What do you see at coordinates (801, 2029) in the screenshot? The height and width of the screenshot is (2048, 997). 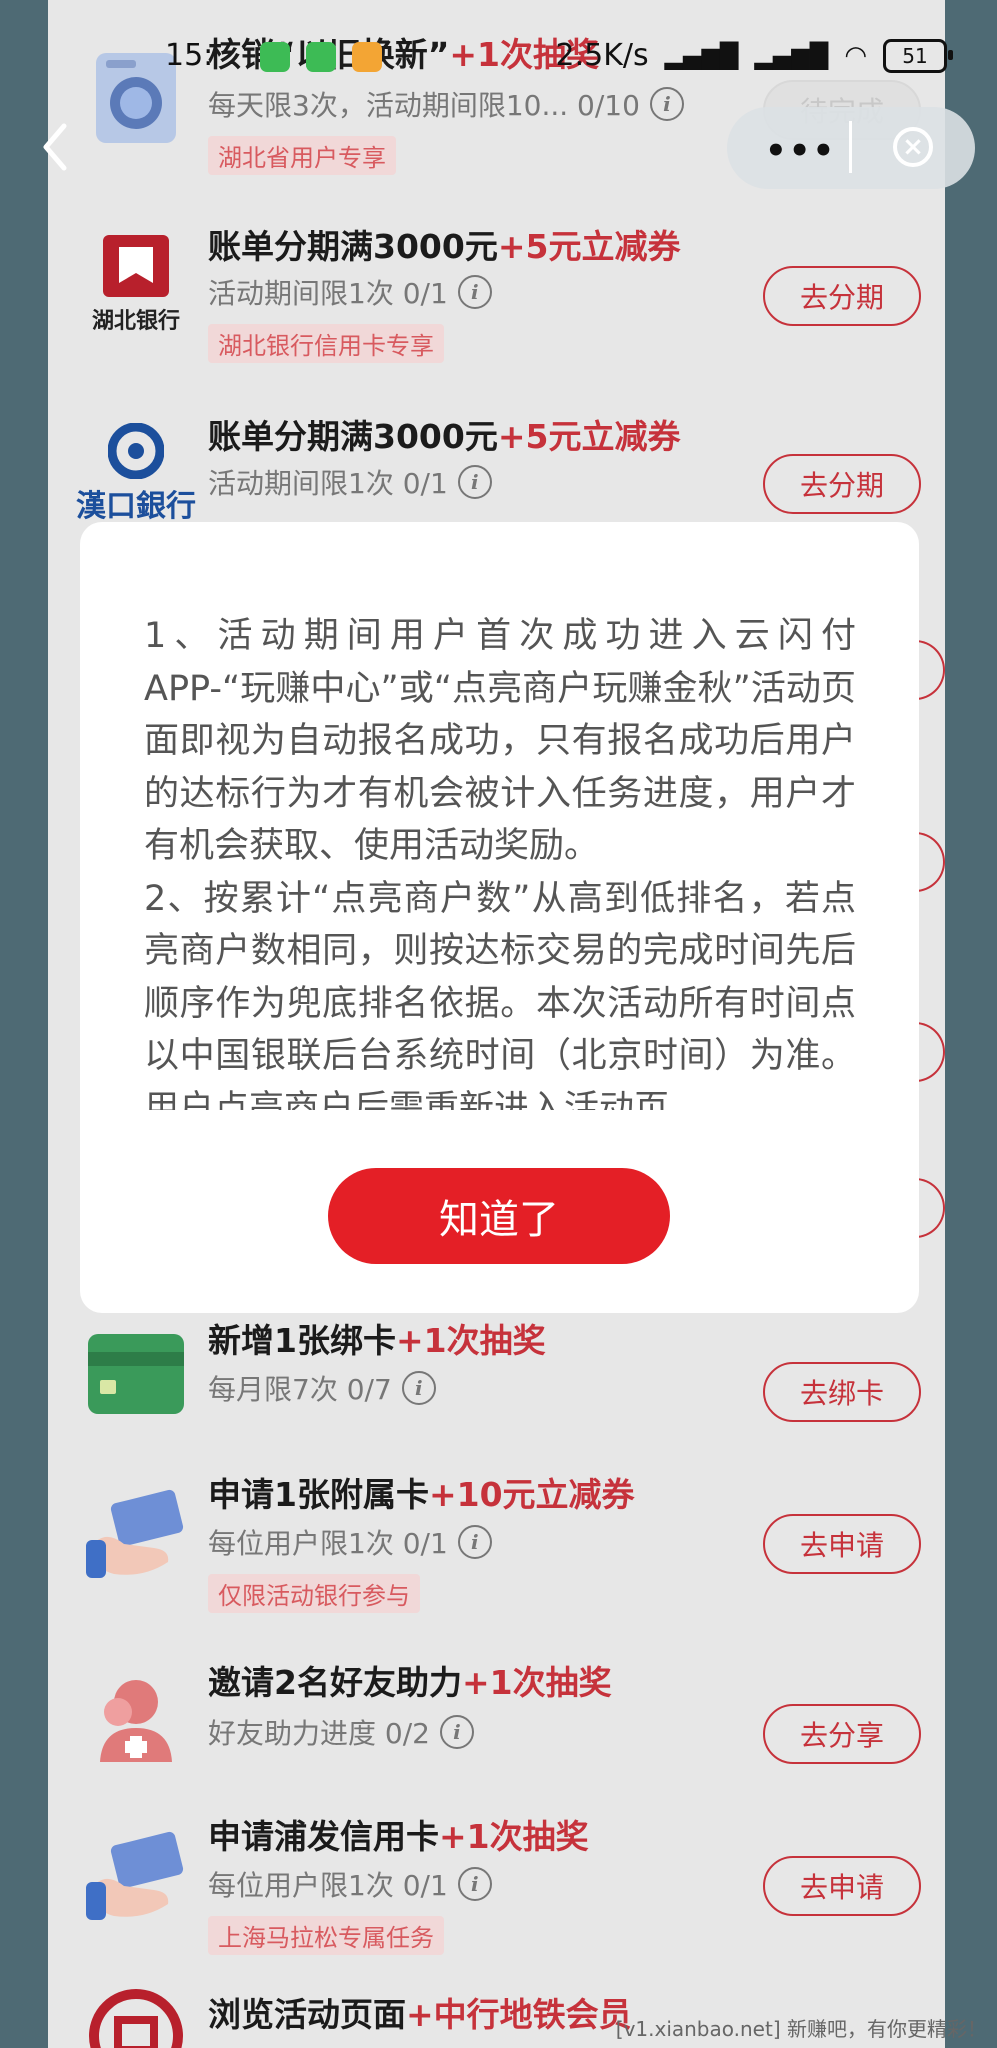 I see `watermark: [v1.xianbao.net] 新赚吧，有你更精彩！` at bounding box center [801, 2029].